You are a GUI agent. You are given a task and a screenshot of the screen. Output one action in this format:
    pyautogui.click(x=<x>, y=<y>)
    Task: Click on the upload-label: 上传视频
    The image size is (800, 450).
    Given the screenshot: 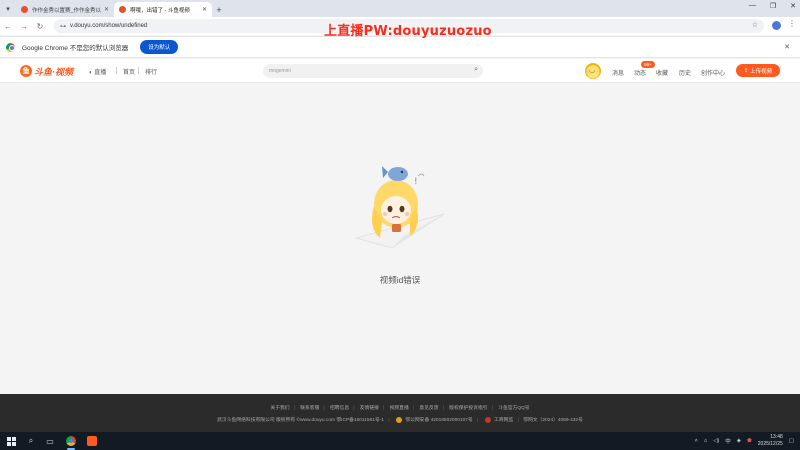 What is the action you would take?
    pyautogui.click(x=761, y=71)
    